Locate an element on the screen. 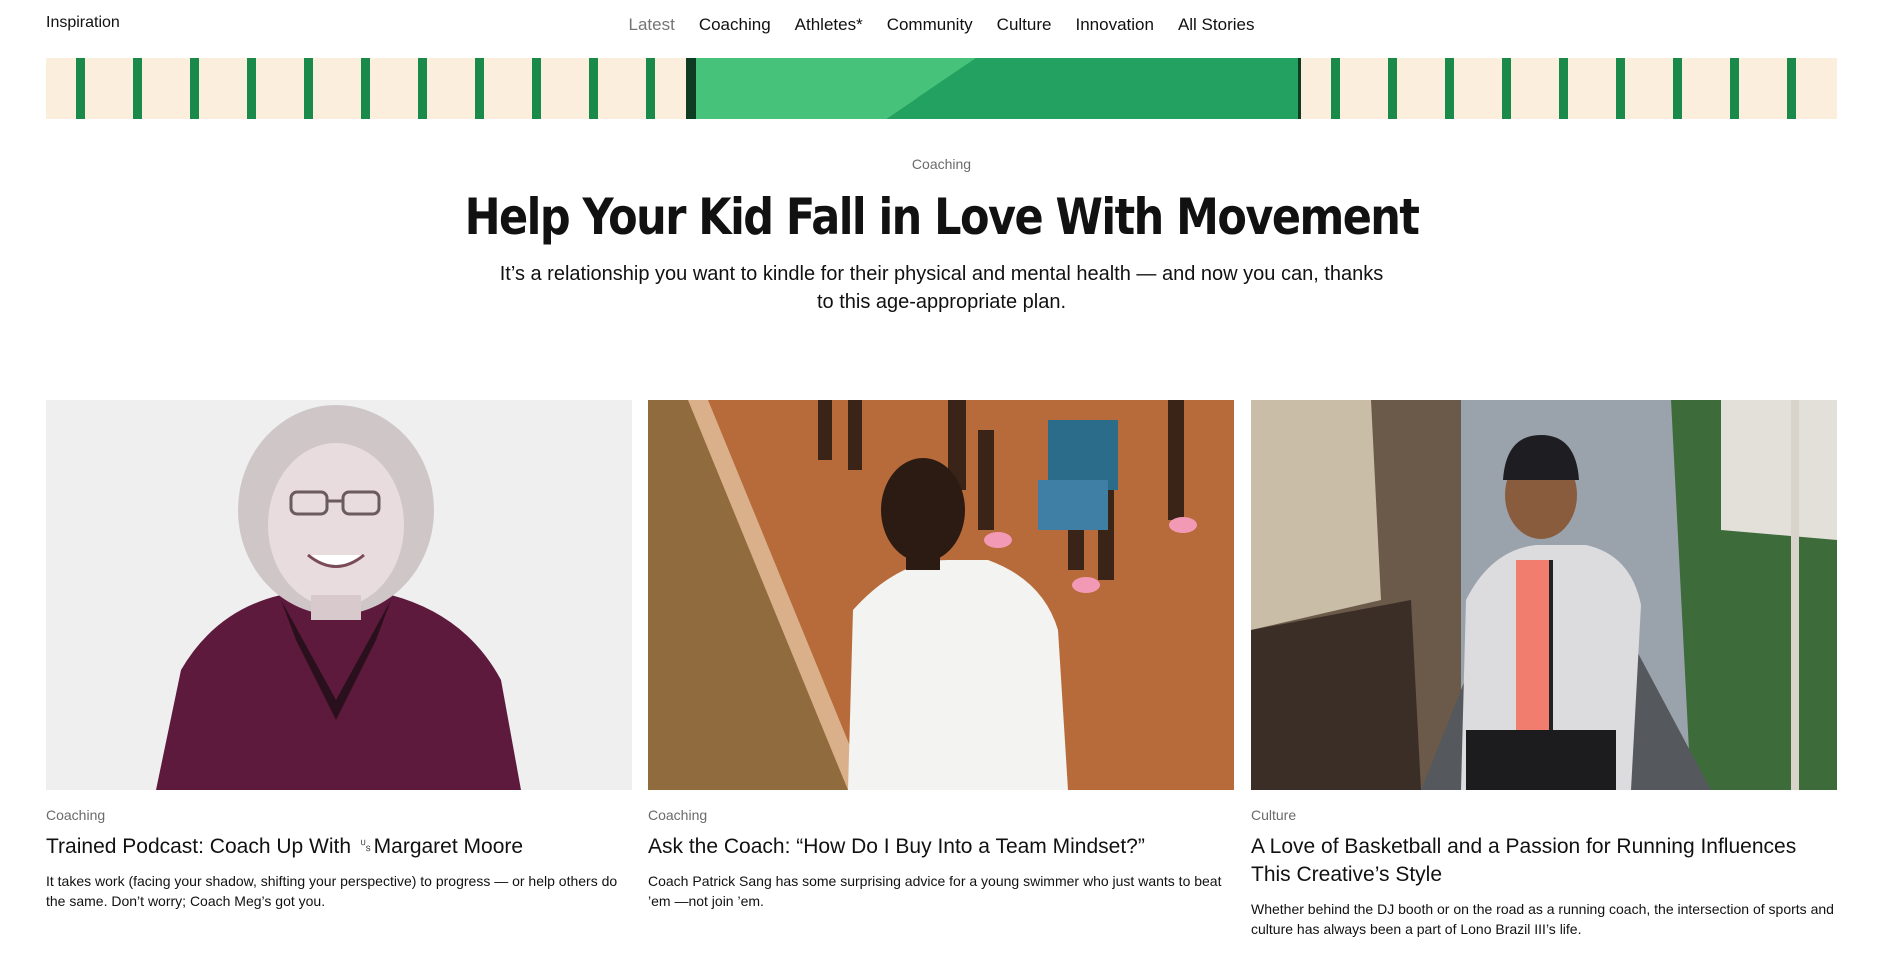 The width and height of the screenshot is (1883, 962). hero-category: Coaching is located at coordinates (941, 164).